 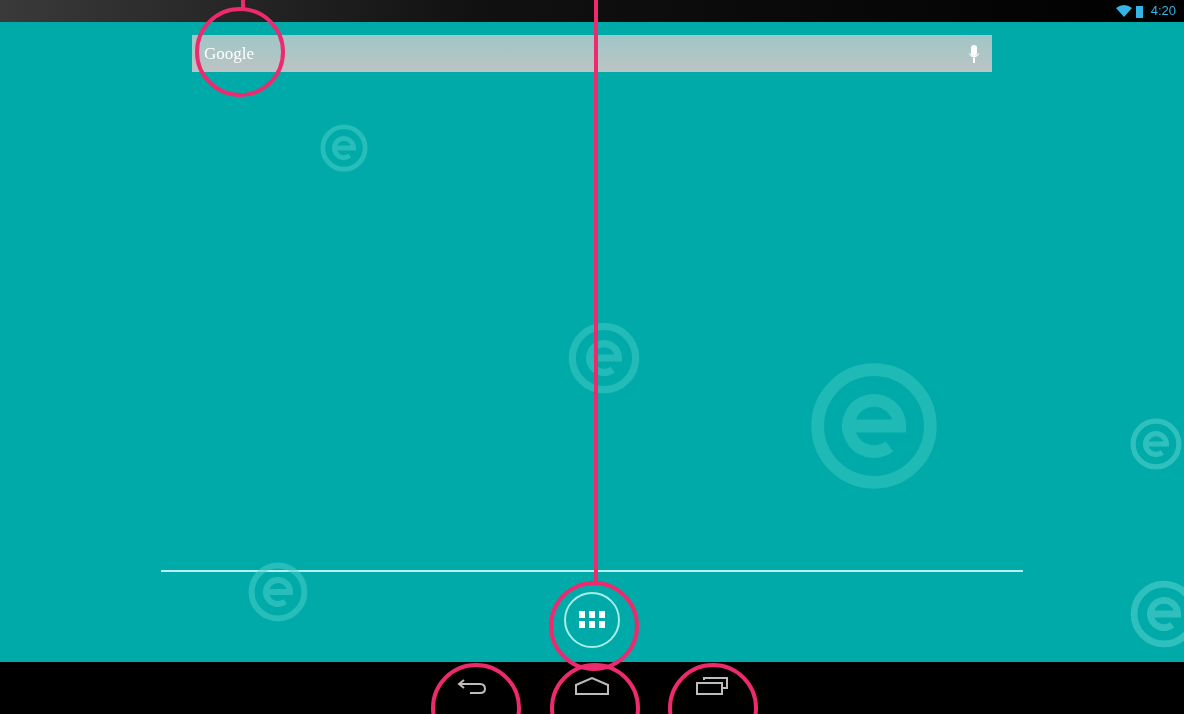 I want to click on stacked-windows-icon, so click(x=712, y=686).